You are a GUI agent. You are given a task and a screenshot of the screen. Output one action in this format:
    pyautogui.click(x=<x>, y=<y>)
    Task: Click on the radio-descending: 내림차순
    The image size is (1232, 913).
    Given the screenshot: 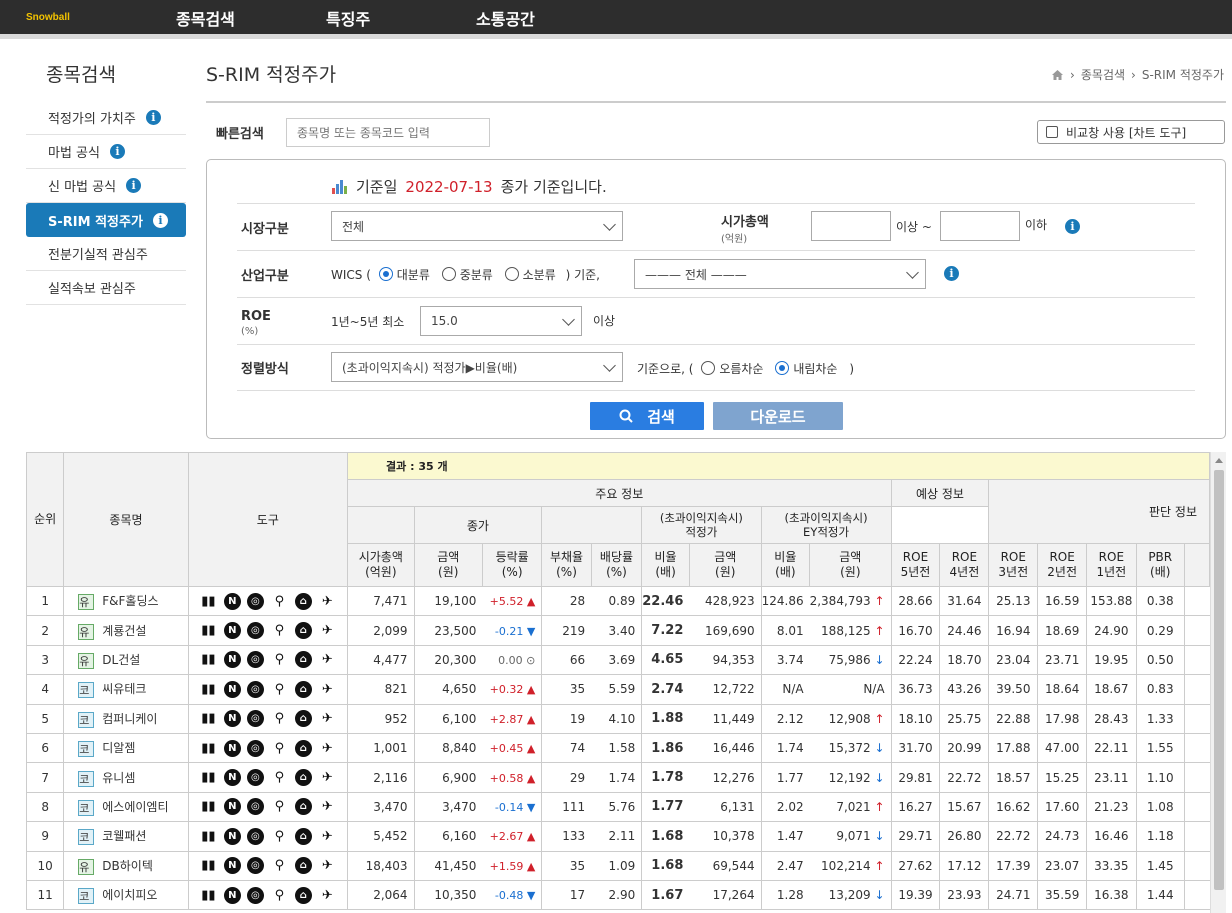 What is the action you would take?
    pyautogui.click(x=806, y=368)
    